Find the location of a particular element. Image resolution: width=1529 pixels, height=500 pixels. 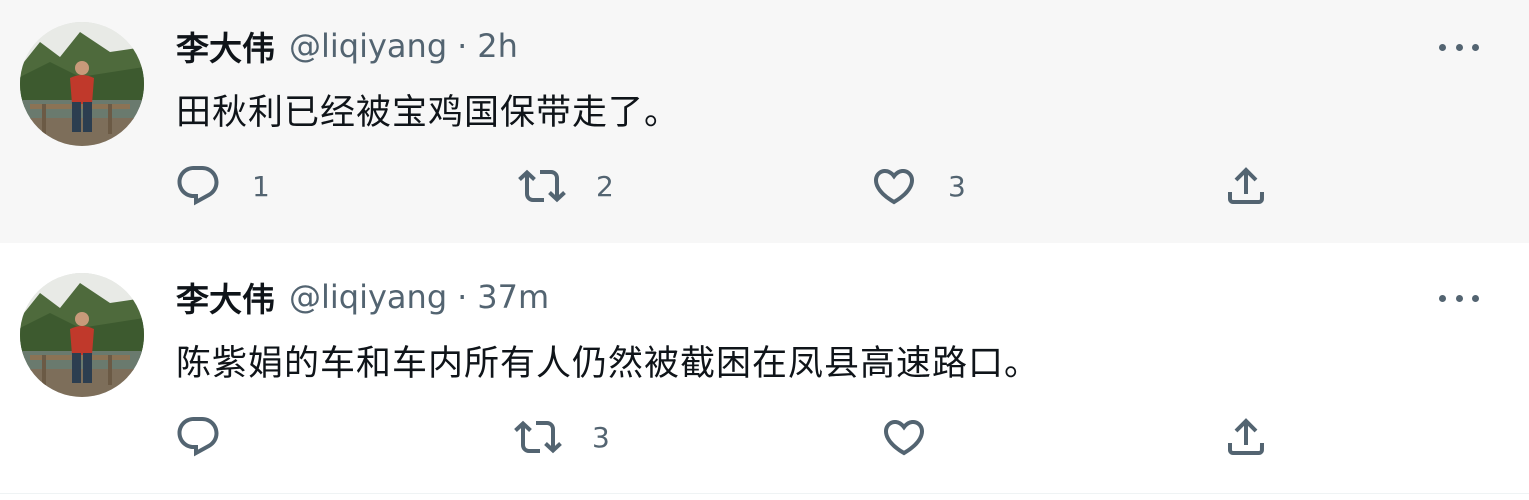

like-count: 3 is located at coordinates (957, 186).